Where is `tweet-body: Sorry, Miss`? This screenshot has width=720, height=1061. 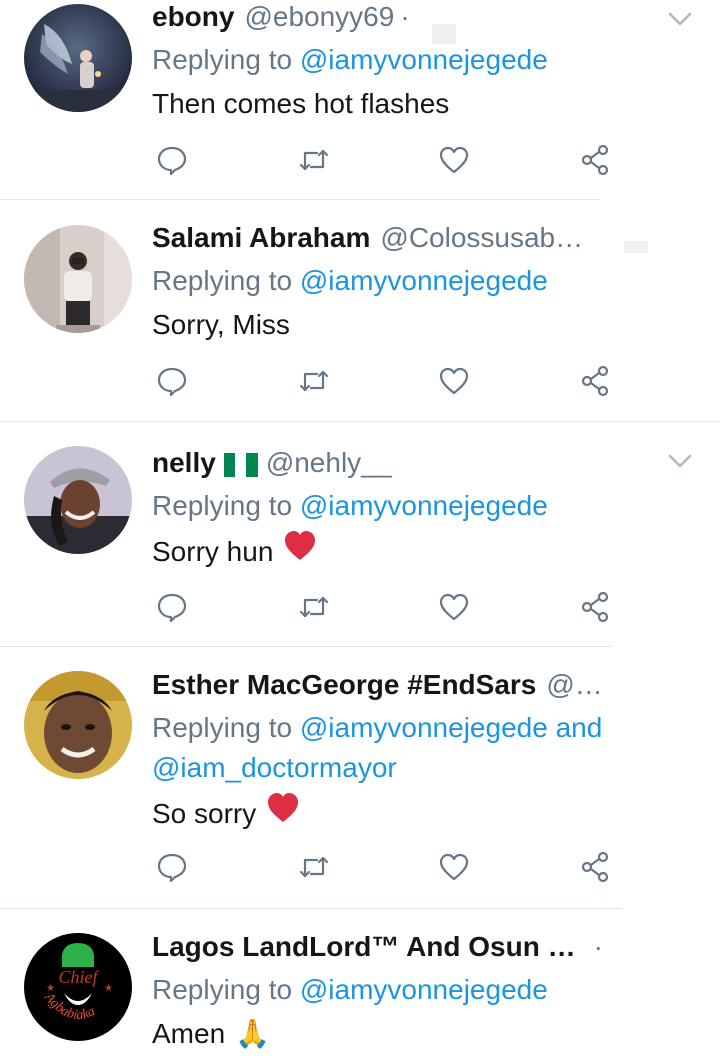 tweet-body: Sorry, Miss is located at coordinates (221, 324).